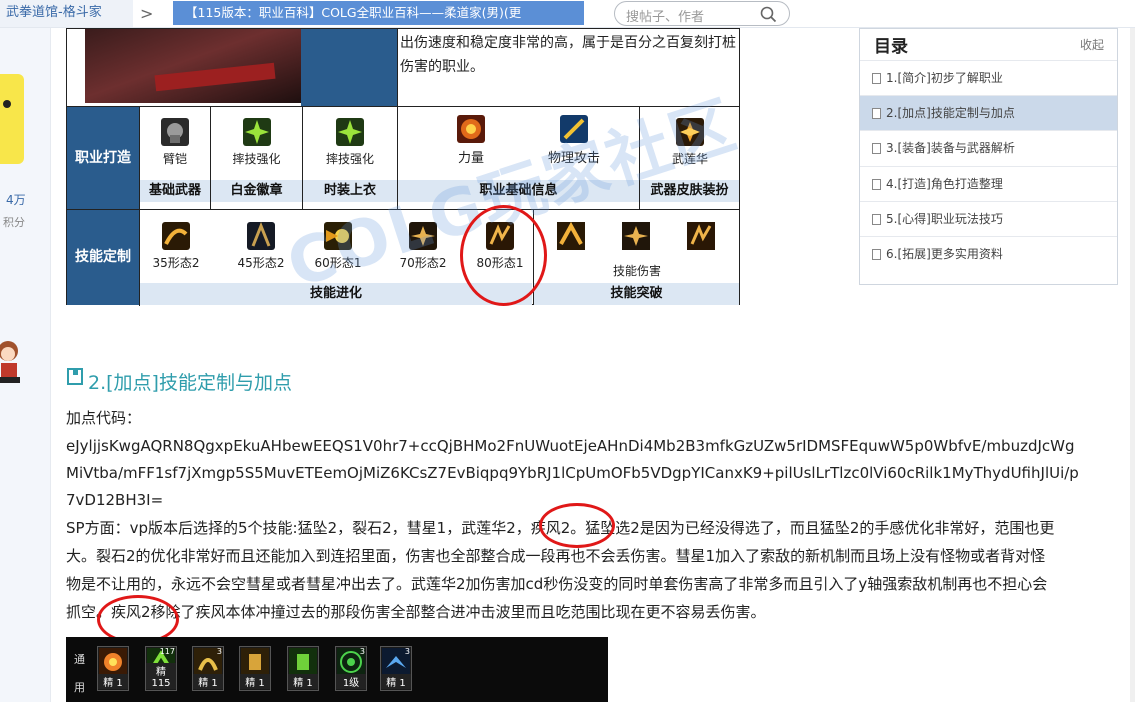  What do you see at coordinates (161, 668) in the screenshot?
I see `skill-slot: 117 精 115` at bounding box center [161, 668].